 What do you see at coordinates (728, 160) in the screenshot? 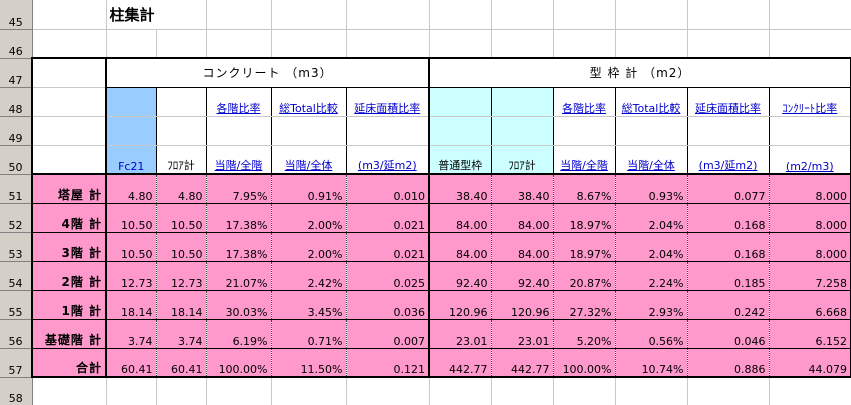
I see `header-fw-area-ratio-unit: (m3/延m2)` at bounding box center [728, 160].